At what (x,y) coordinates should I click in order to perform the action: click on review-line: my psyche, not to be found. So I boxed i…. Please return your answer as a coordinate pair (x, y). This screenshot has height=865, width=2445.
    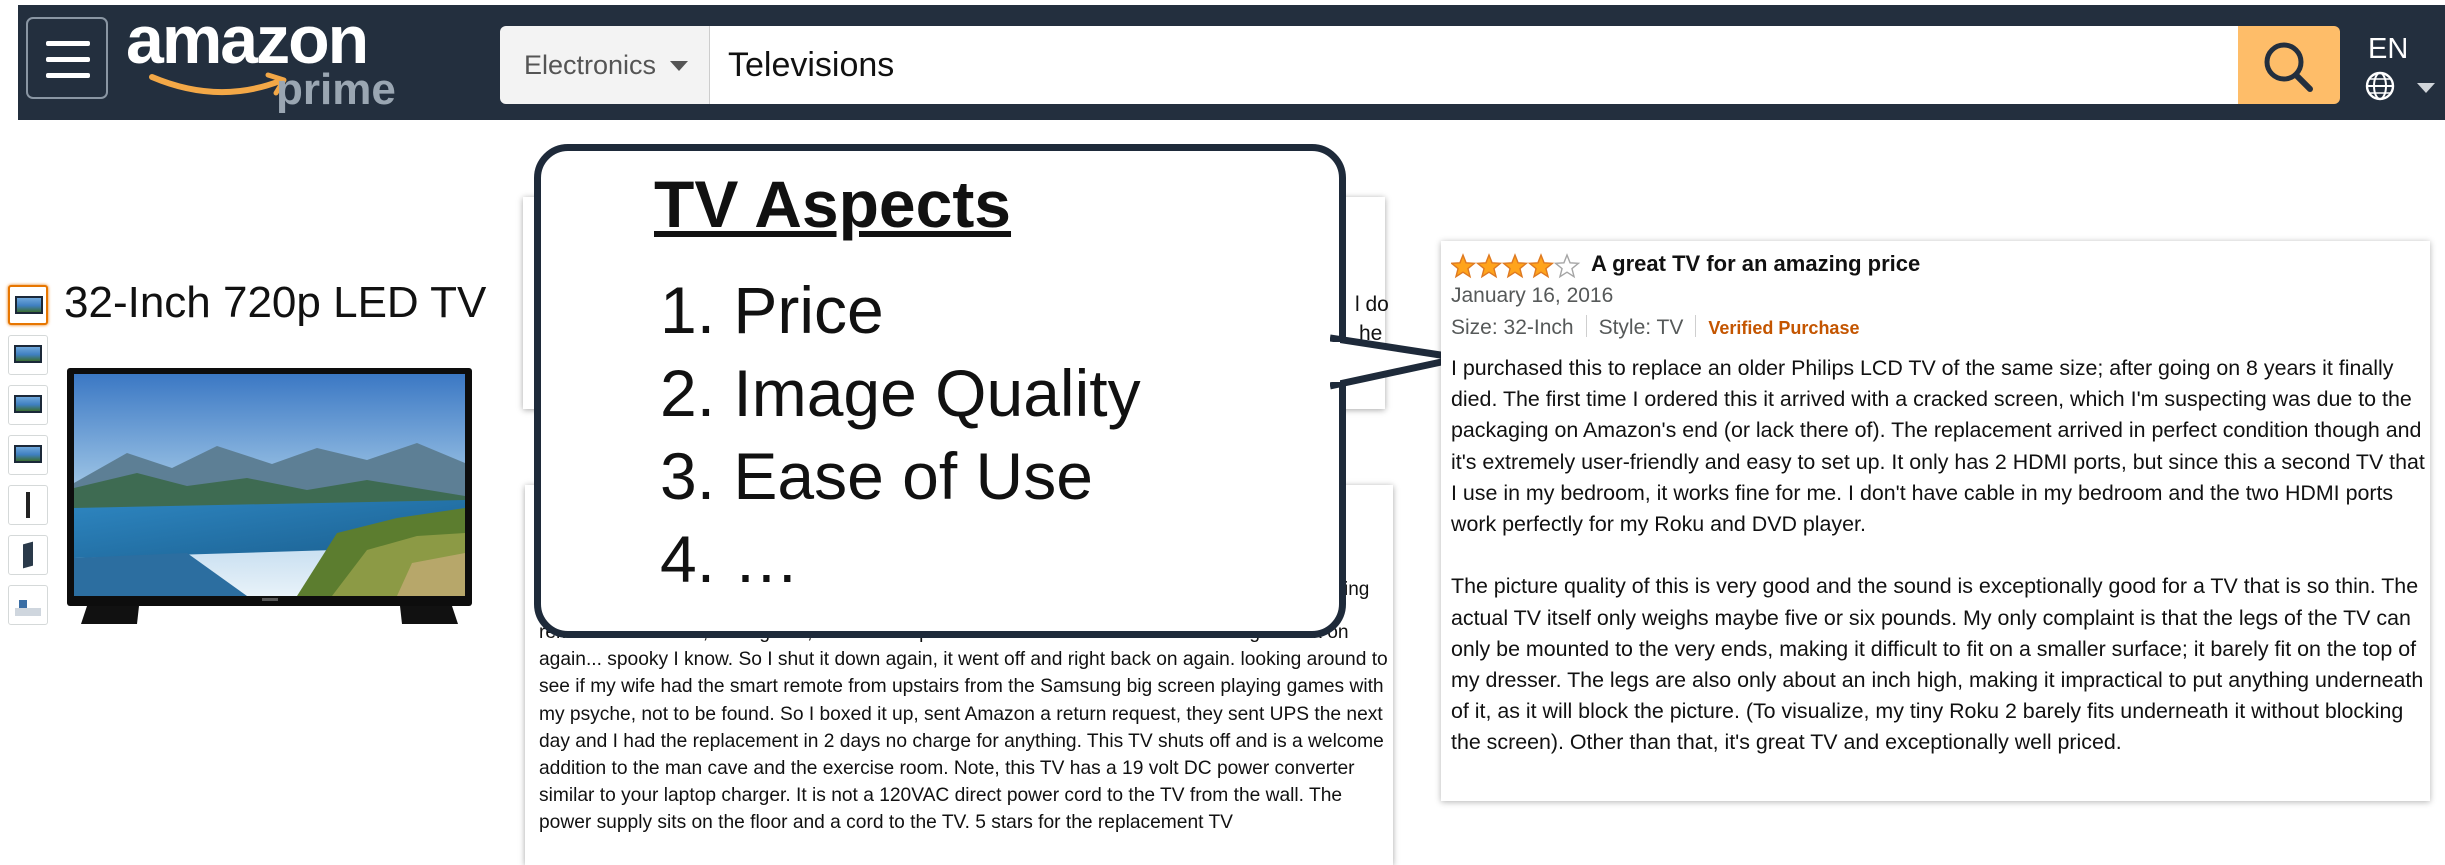
    Looking at the image, I should click on (961, 714).